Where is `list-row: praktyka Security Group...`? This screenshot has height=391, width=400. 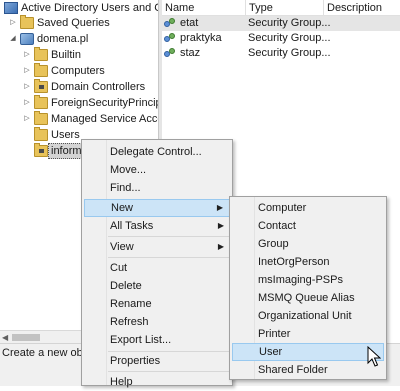
list-row: praktyka Security Group... is located at coordinates (281, 38).